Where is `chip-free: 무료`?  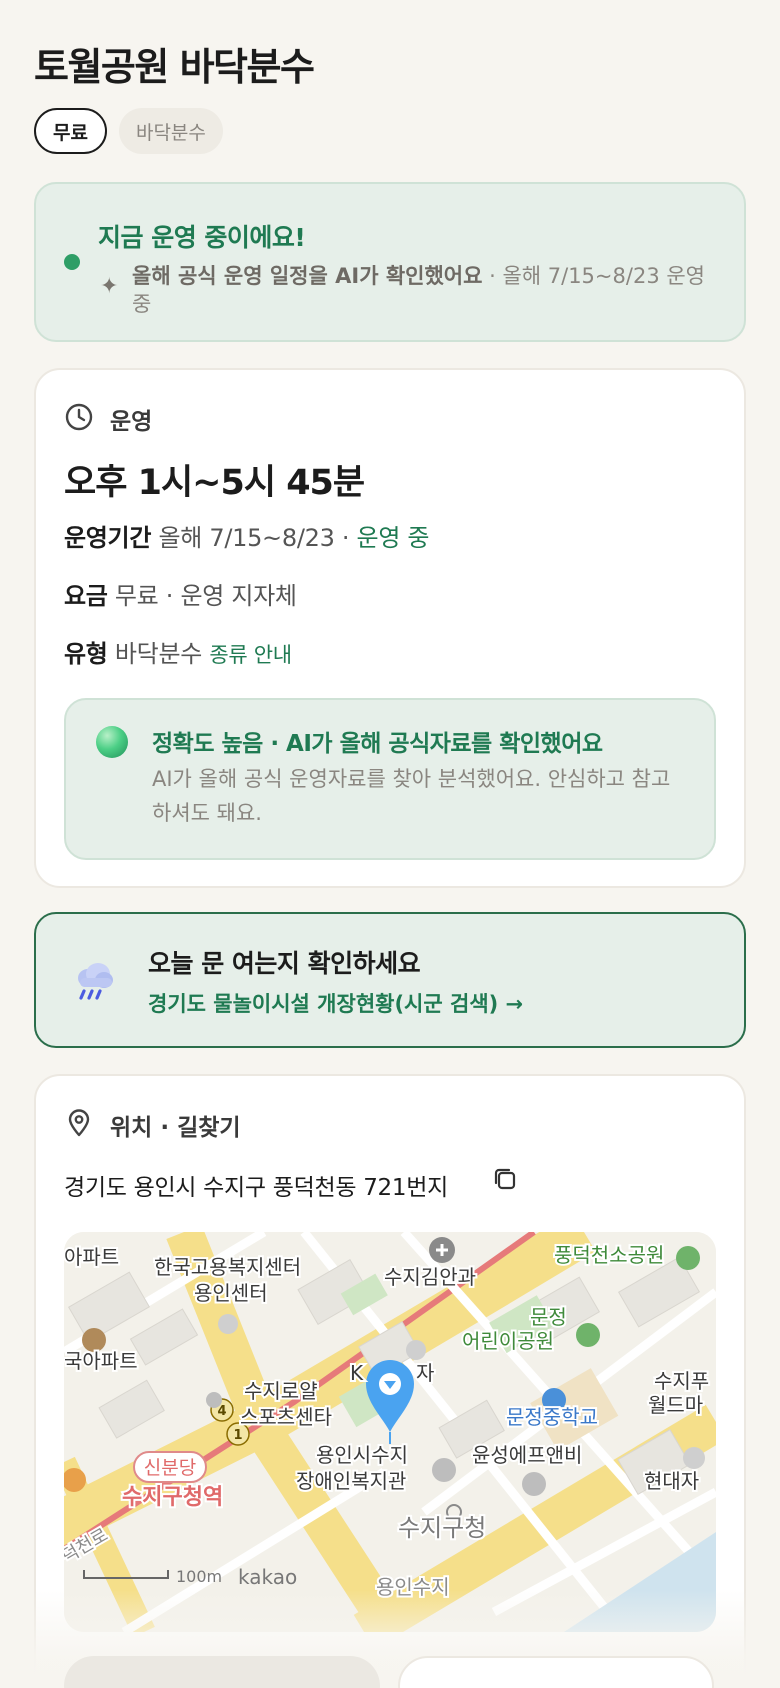
chip-free: 무료 is located at coordinates (70, 131).